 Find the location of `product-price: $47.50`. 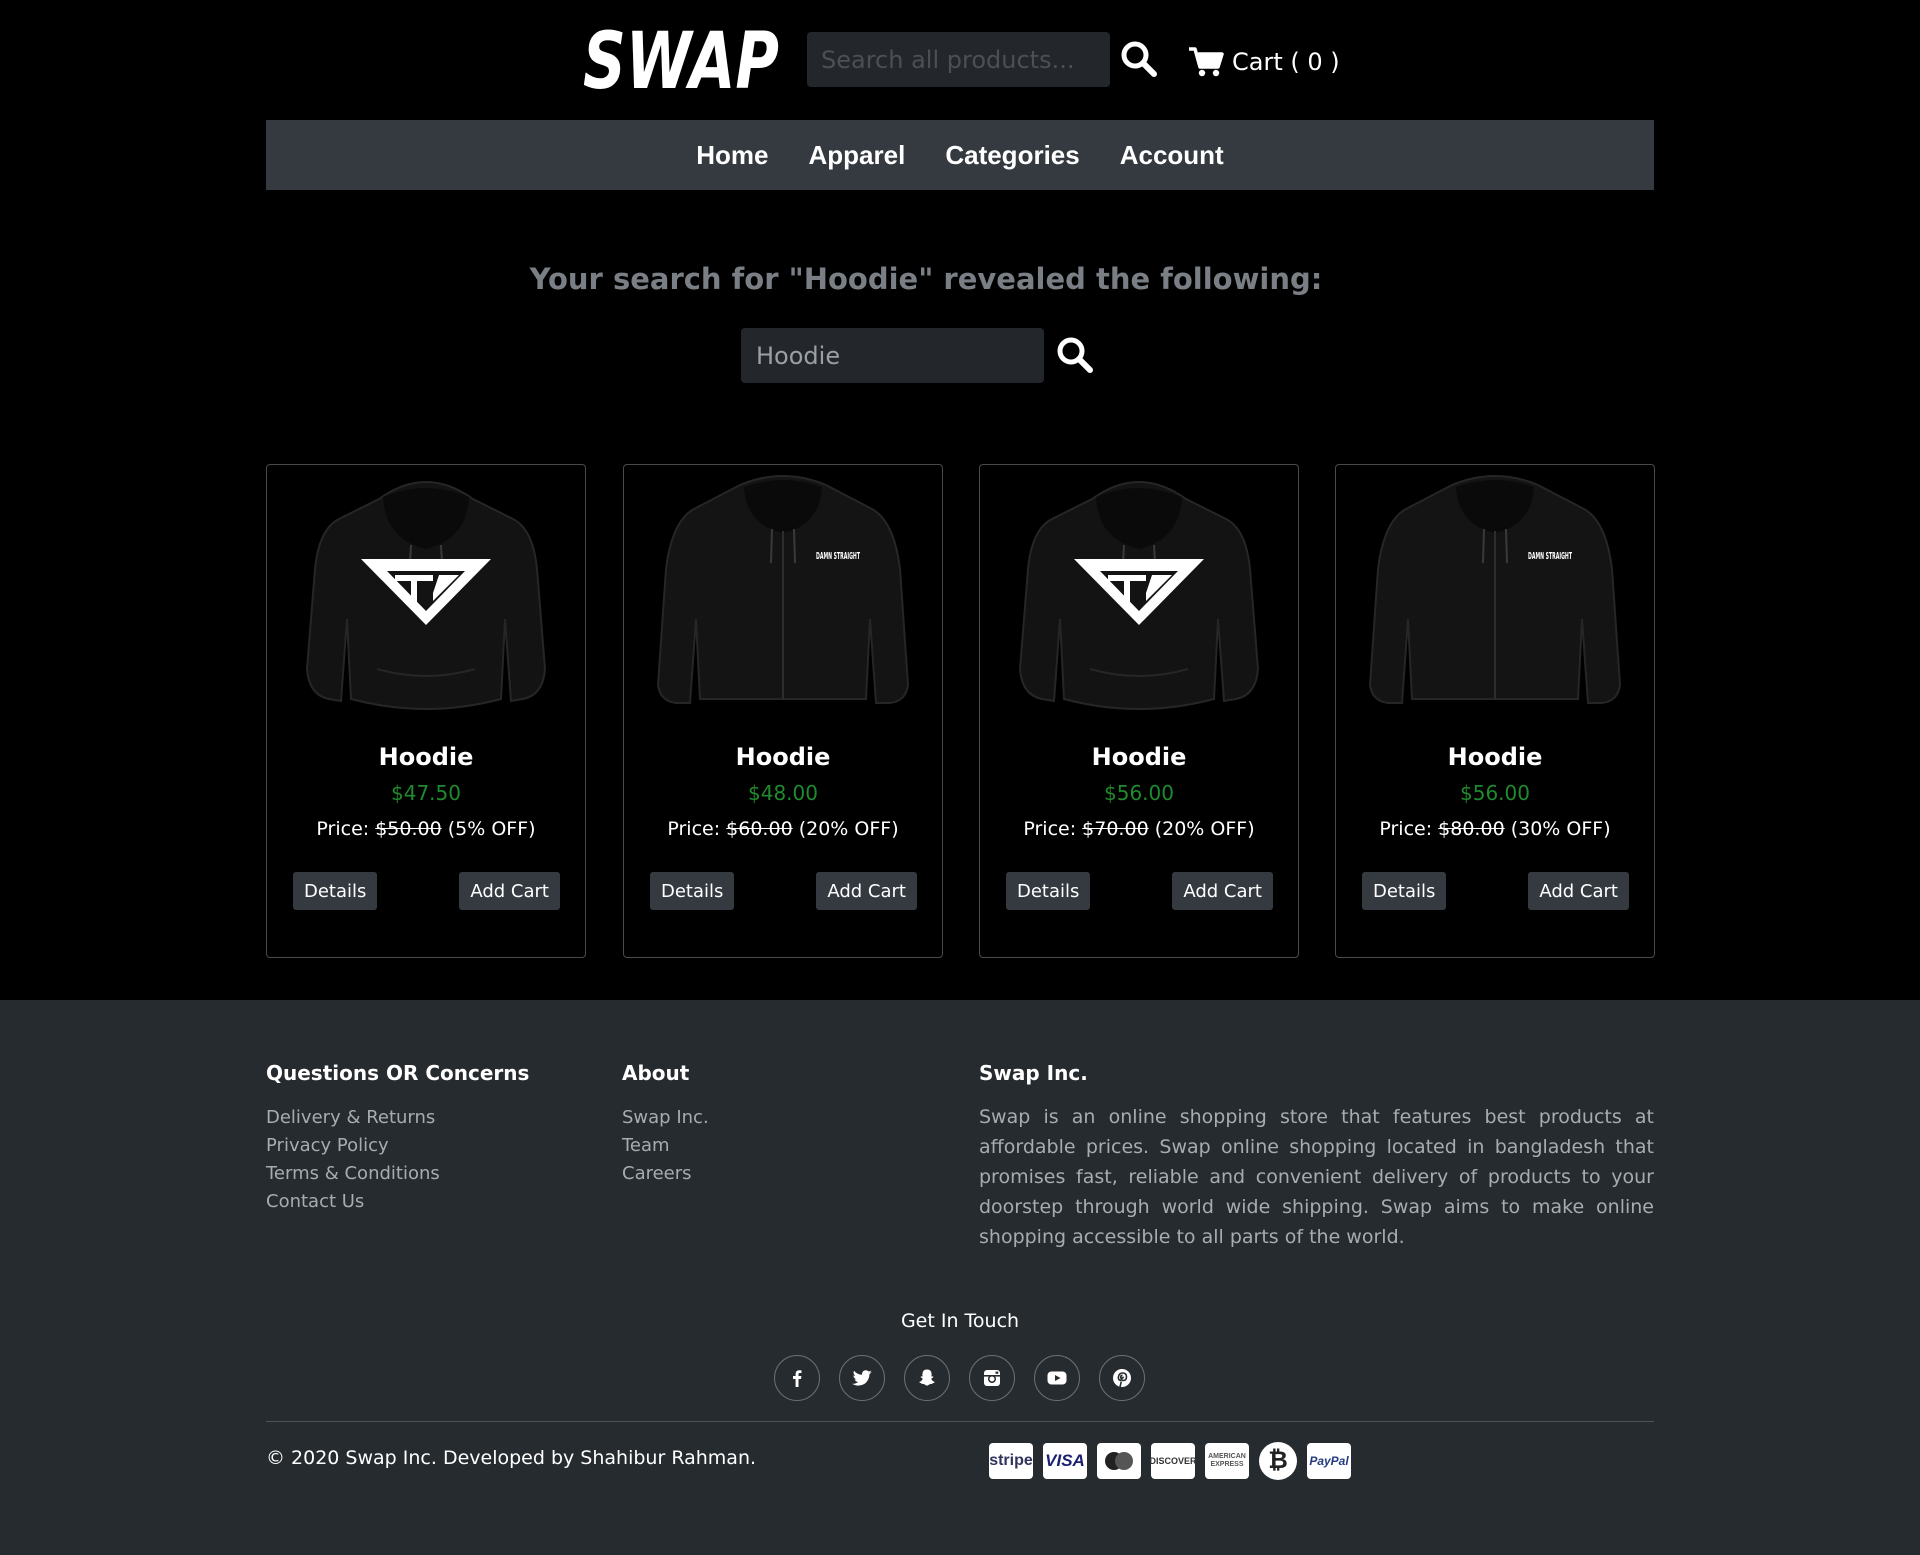

product-price: $47.50 is located at coordinates (426, 793).